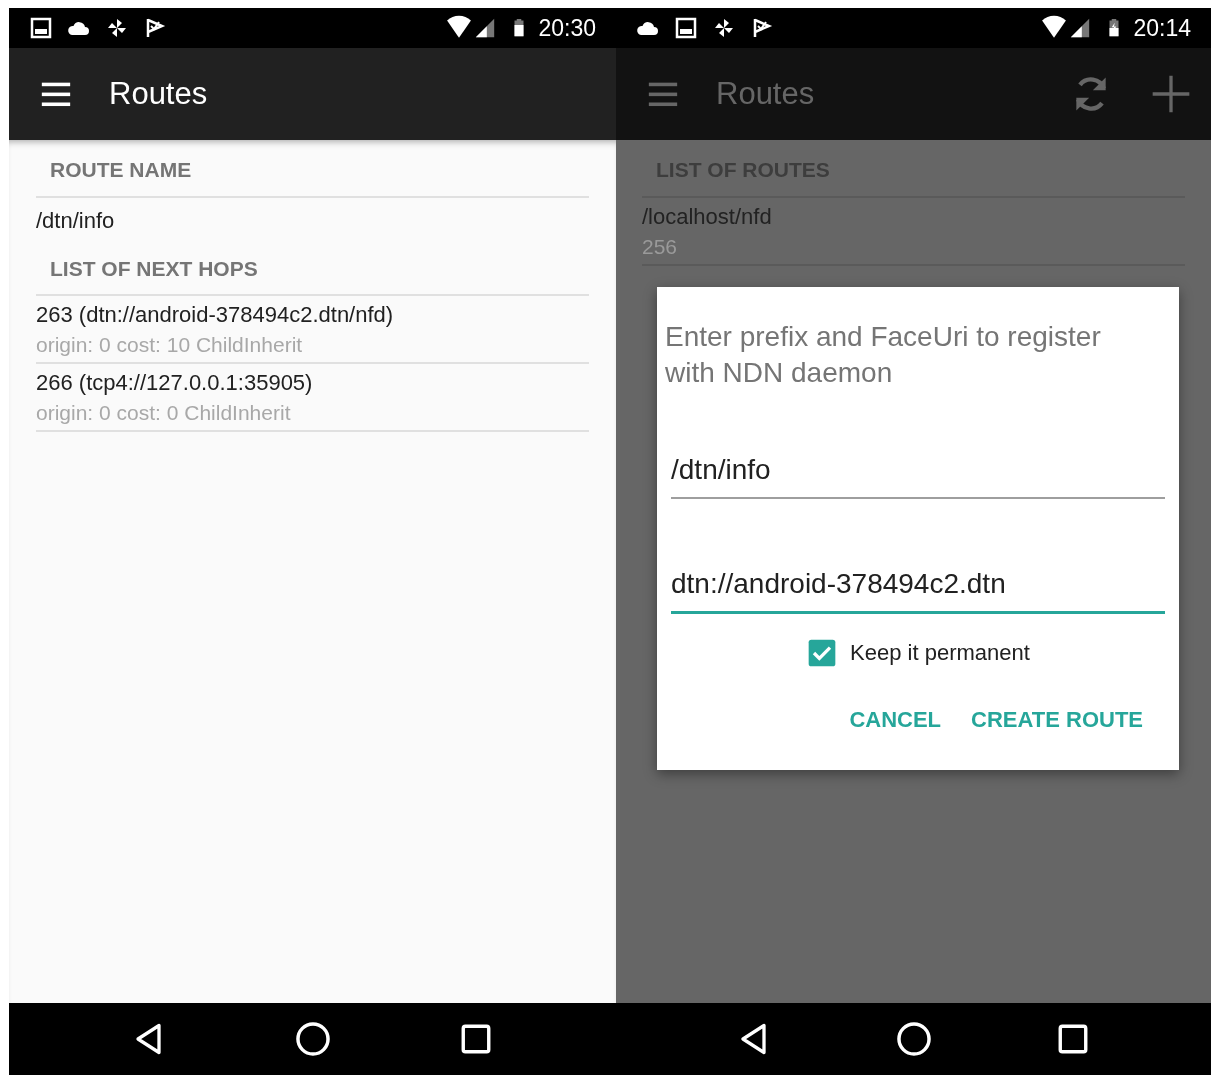 Image resolution: width=1211 pixels, height=1075 pixels. I want to click on item-title: 263 (dtn://android-378494c2.dtn/nfd), so click(215, 315).